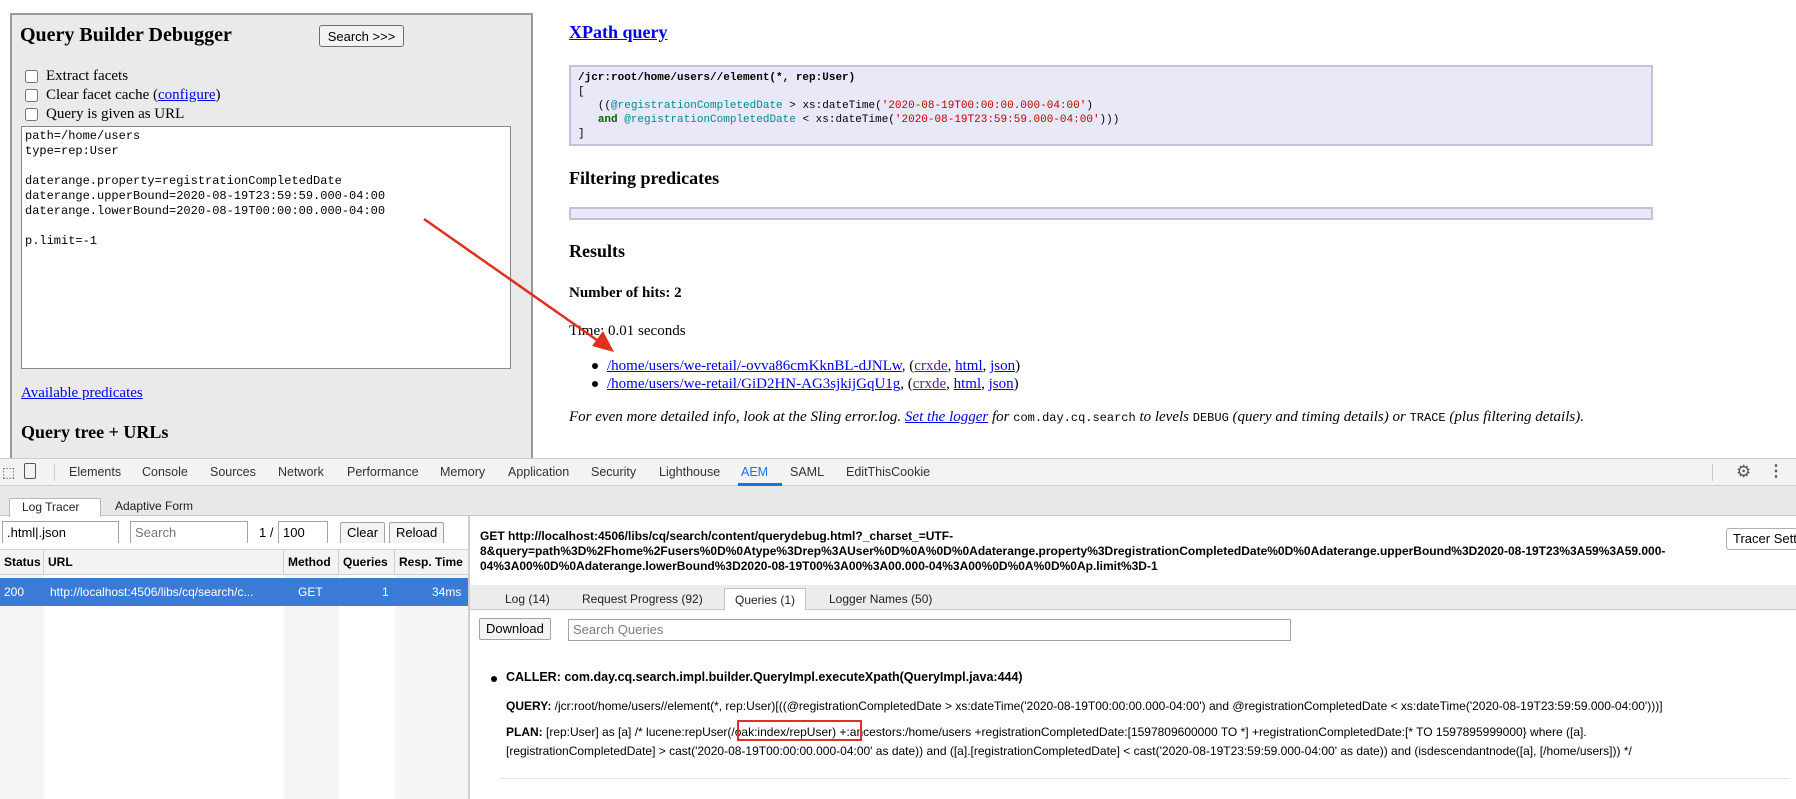 The height and width of the screenshot is (799, 1796). What do you see at coordinates (642, 599) in the screenshot?
I see `tab-request-progress: Request Progress (92)` at bounding box center [642, 599].